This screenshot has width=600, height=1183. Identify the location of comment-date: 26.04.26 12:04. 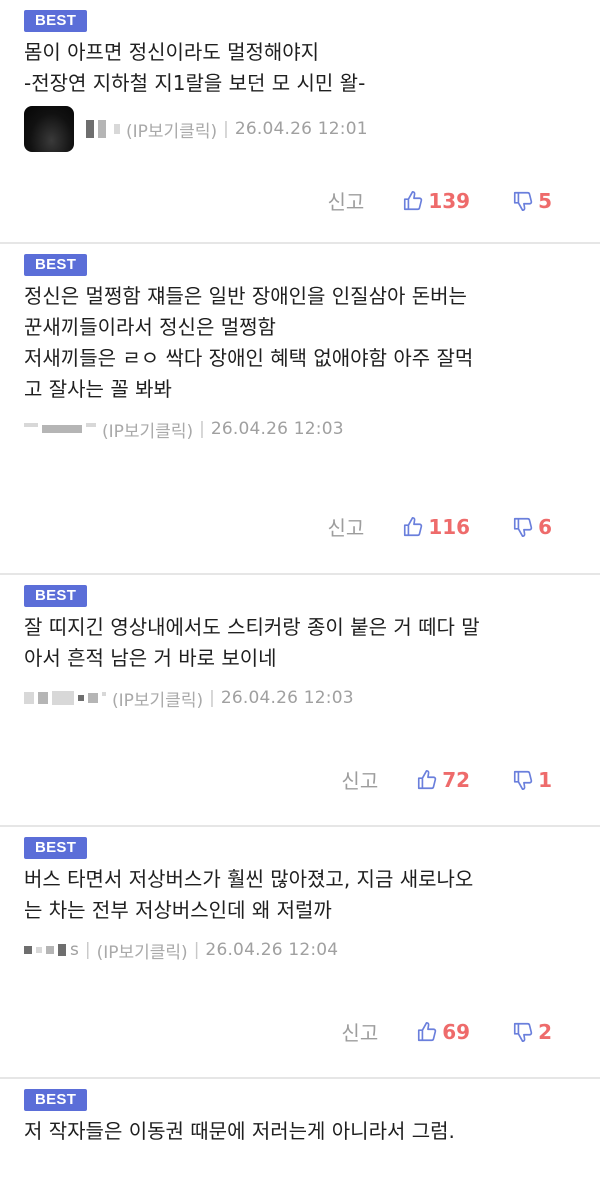
(272, 950).